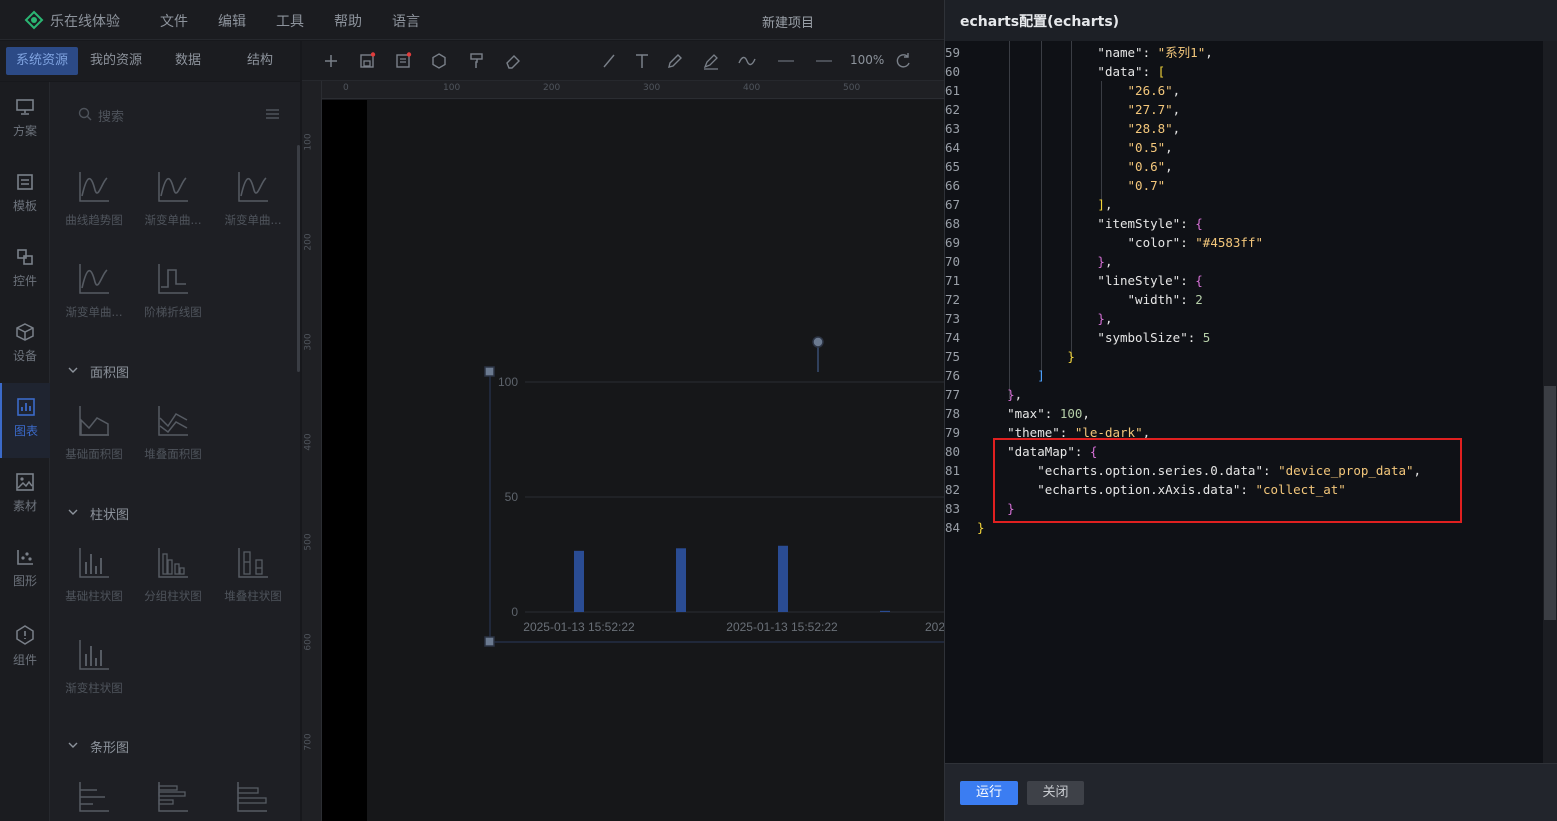 The image size is (1557, 821). What do you see at coordinates (109, 371) in the screenshot?
I see `section-area: 面积图` at bounding box center [109, 371].